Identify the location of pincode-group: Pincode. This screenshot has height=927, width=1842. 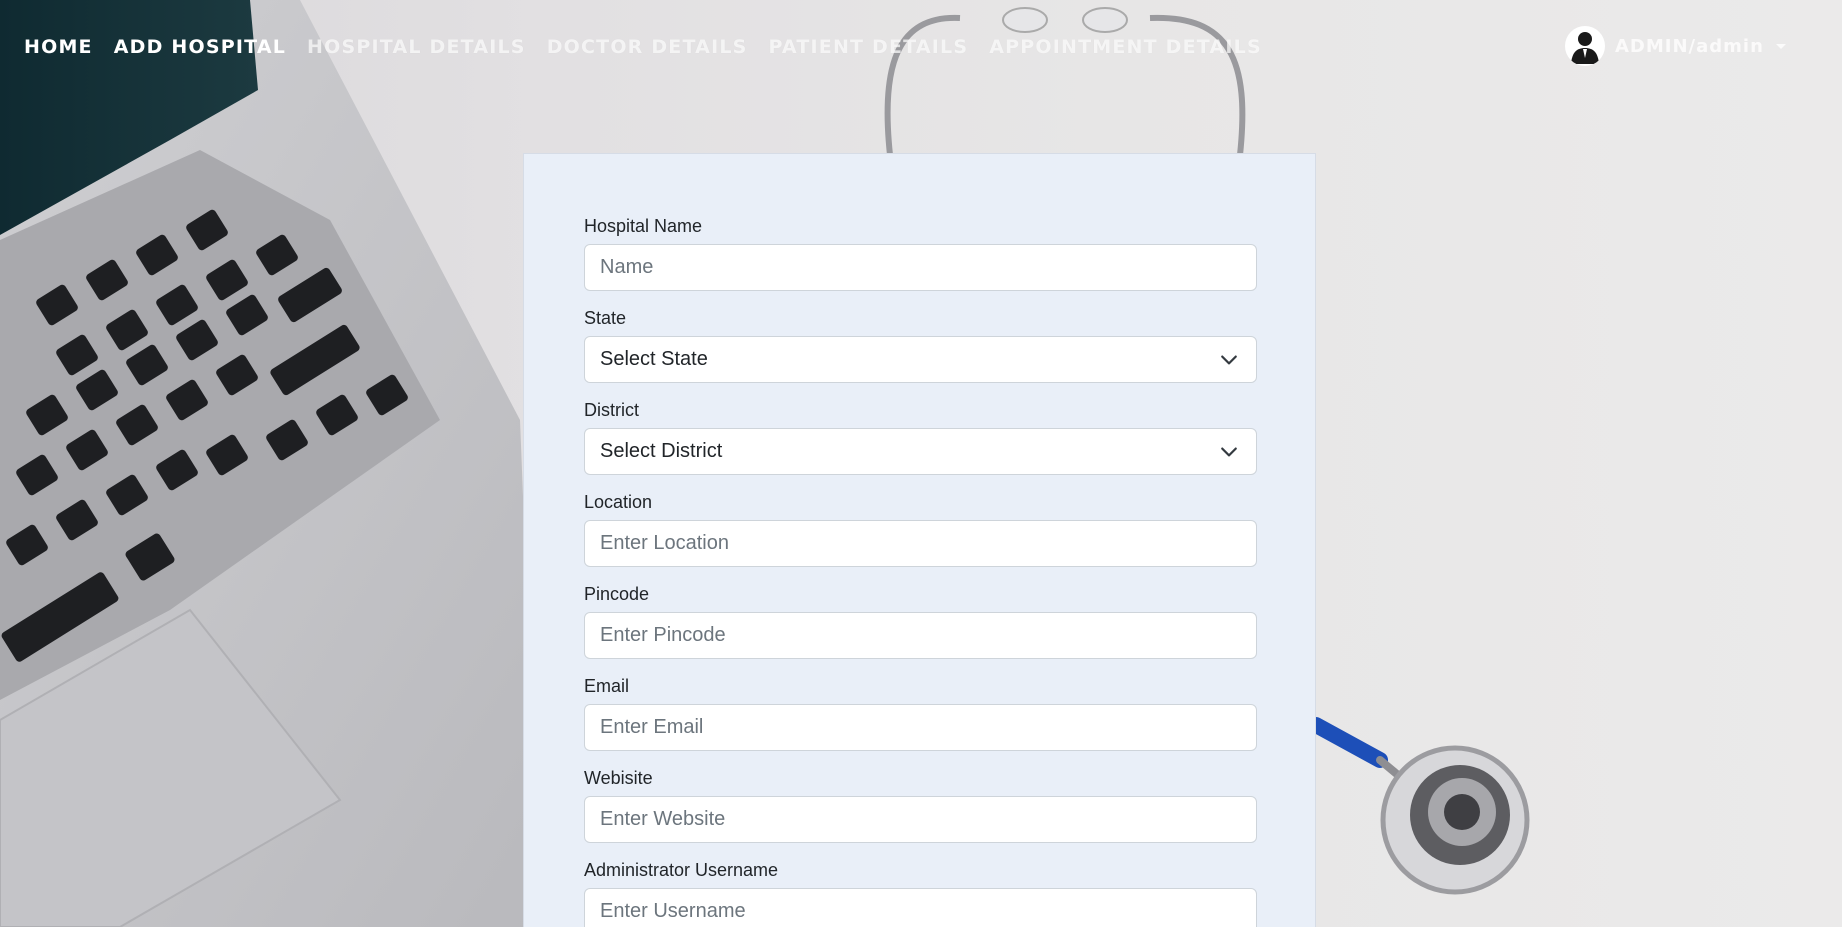
(920, 621).